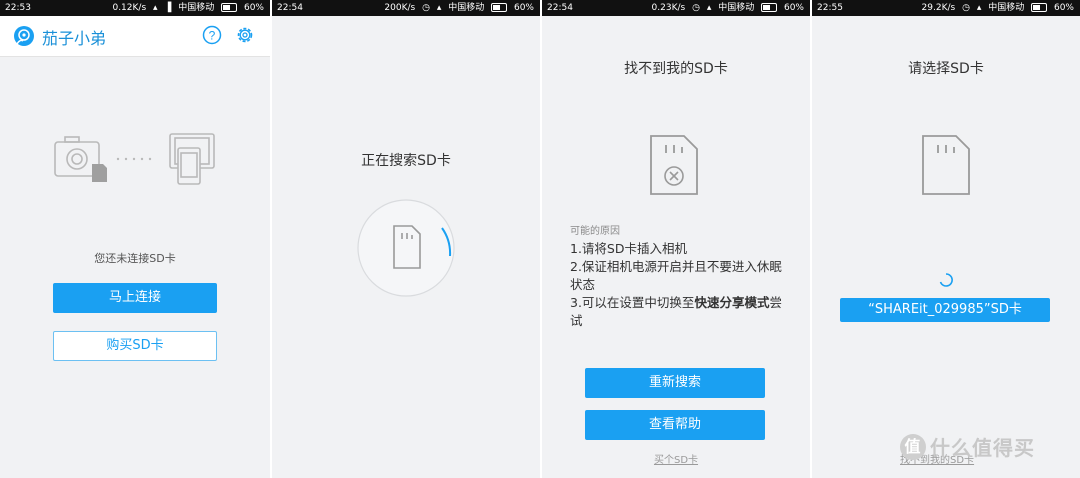 This screenshot has height=478, width=1080. I want to click on network-speed: 29.2K/s, so click(938, 8).